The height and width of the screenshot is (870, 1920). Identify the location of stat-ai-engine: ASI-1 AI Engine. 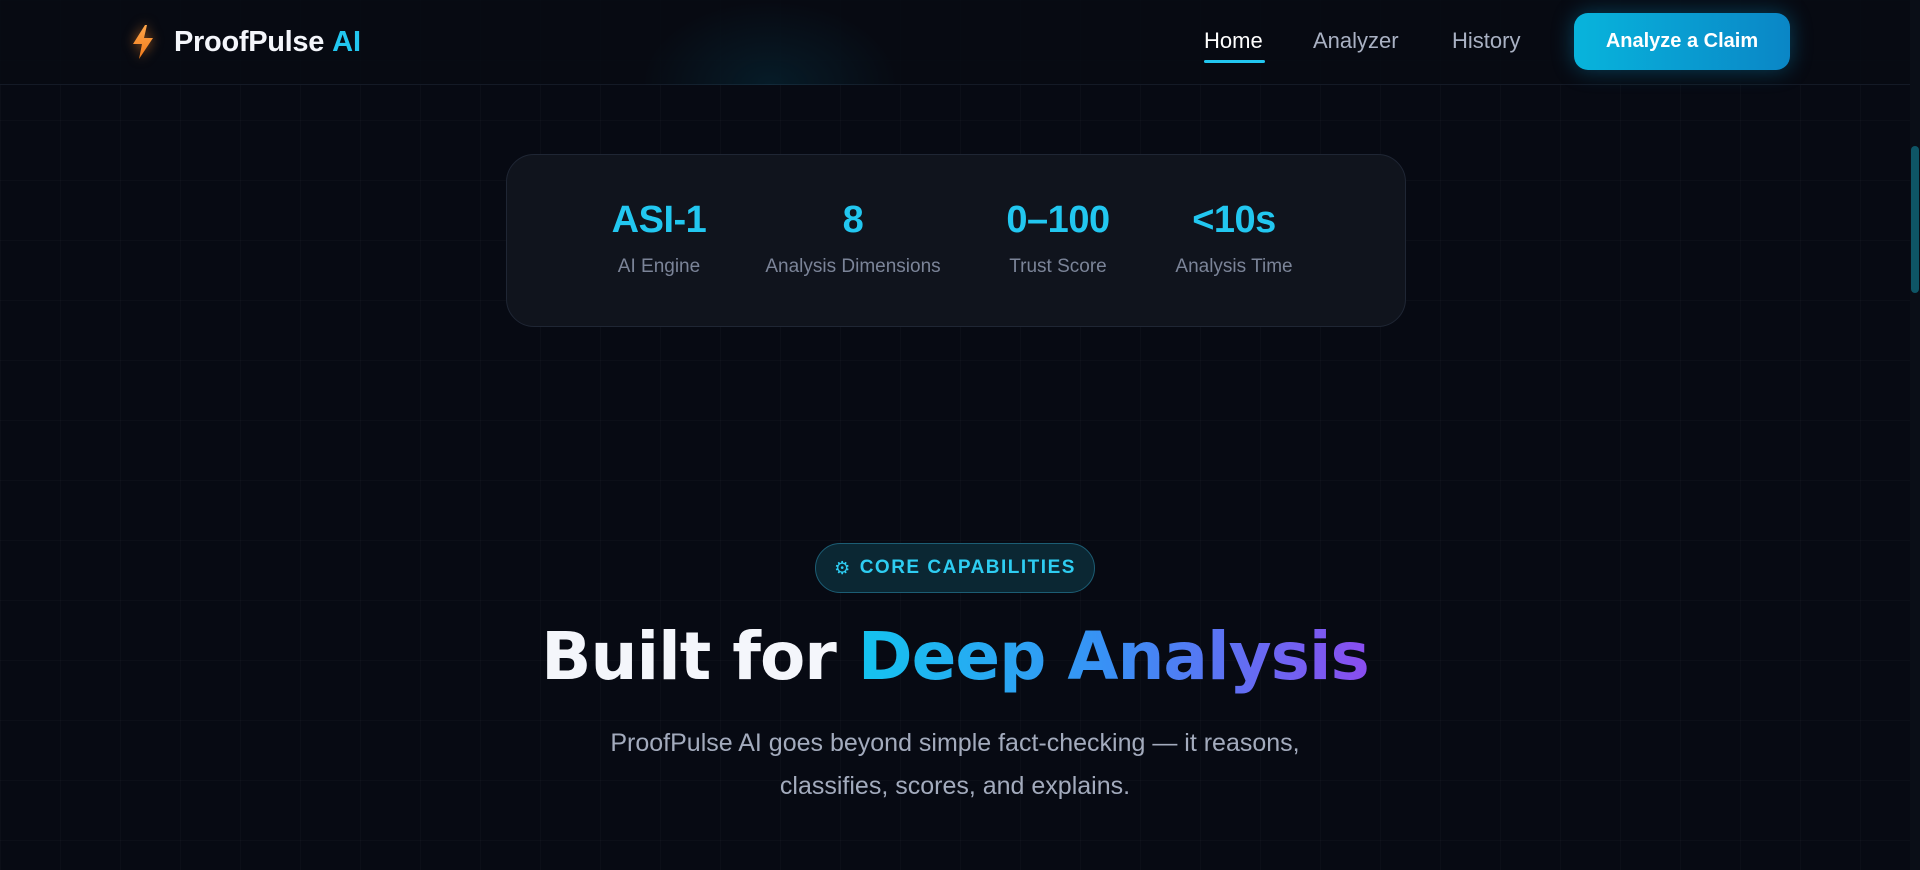
(659, 238).